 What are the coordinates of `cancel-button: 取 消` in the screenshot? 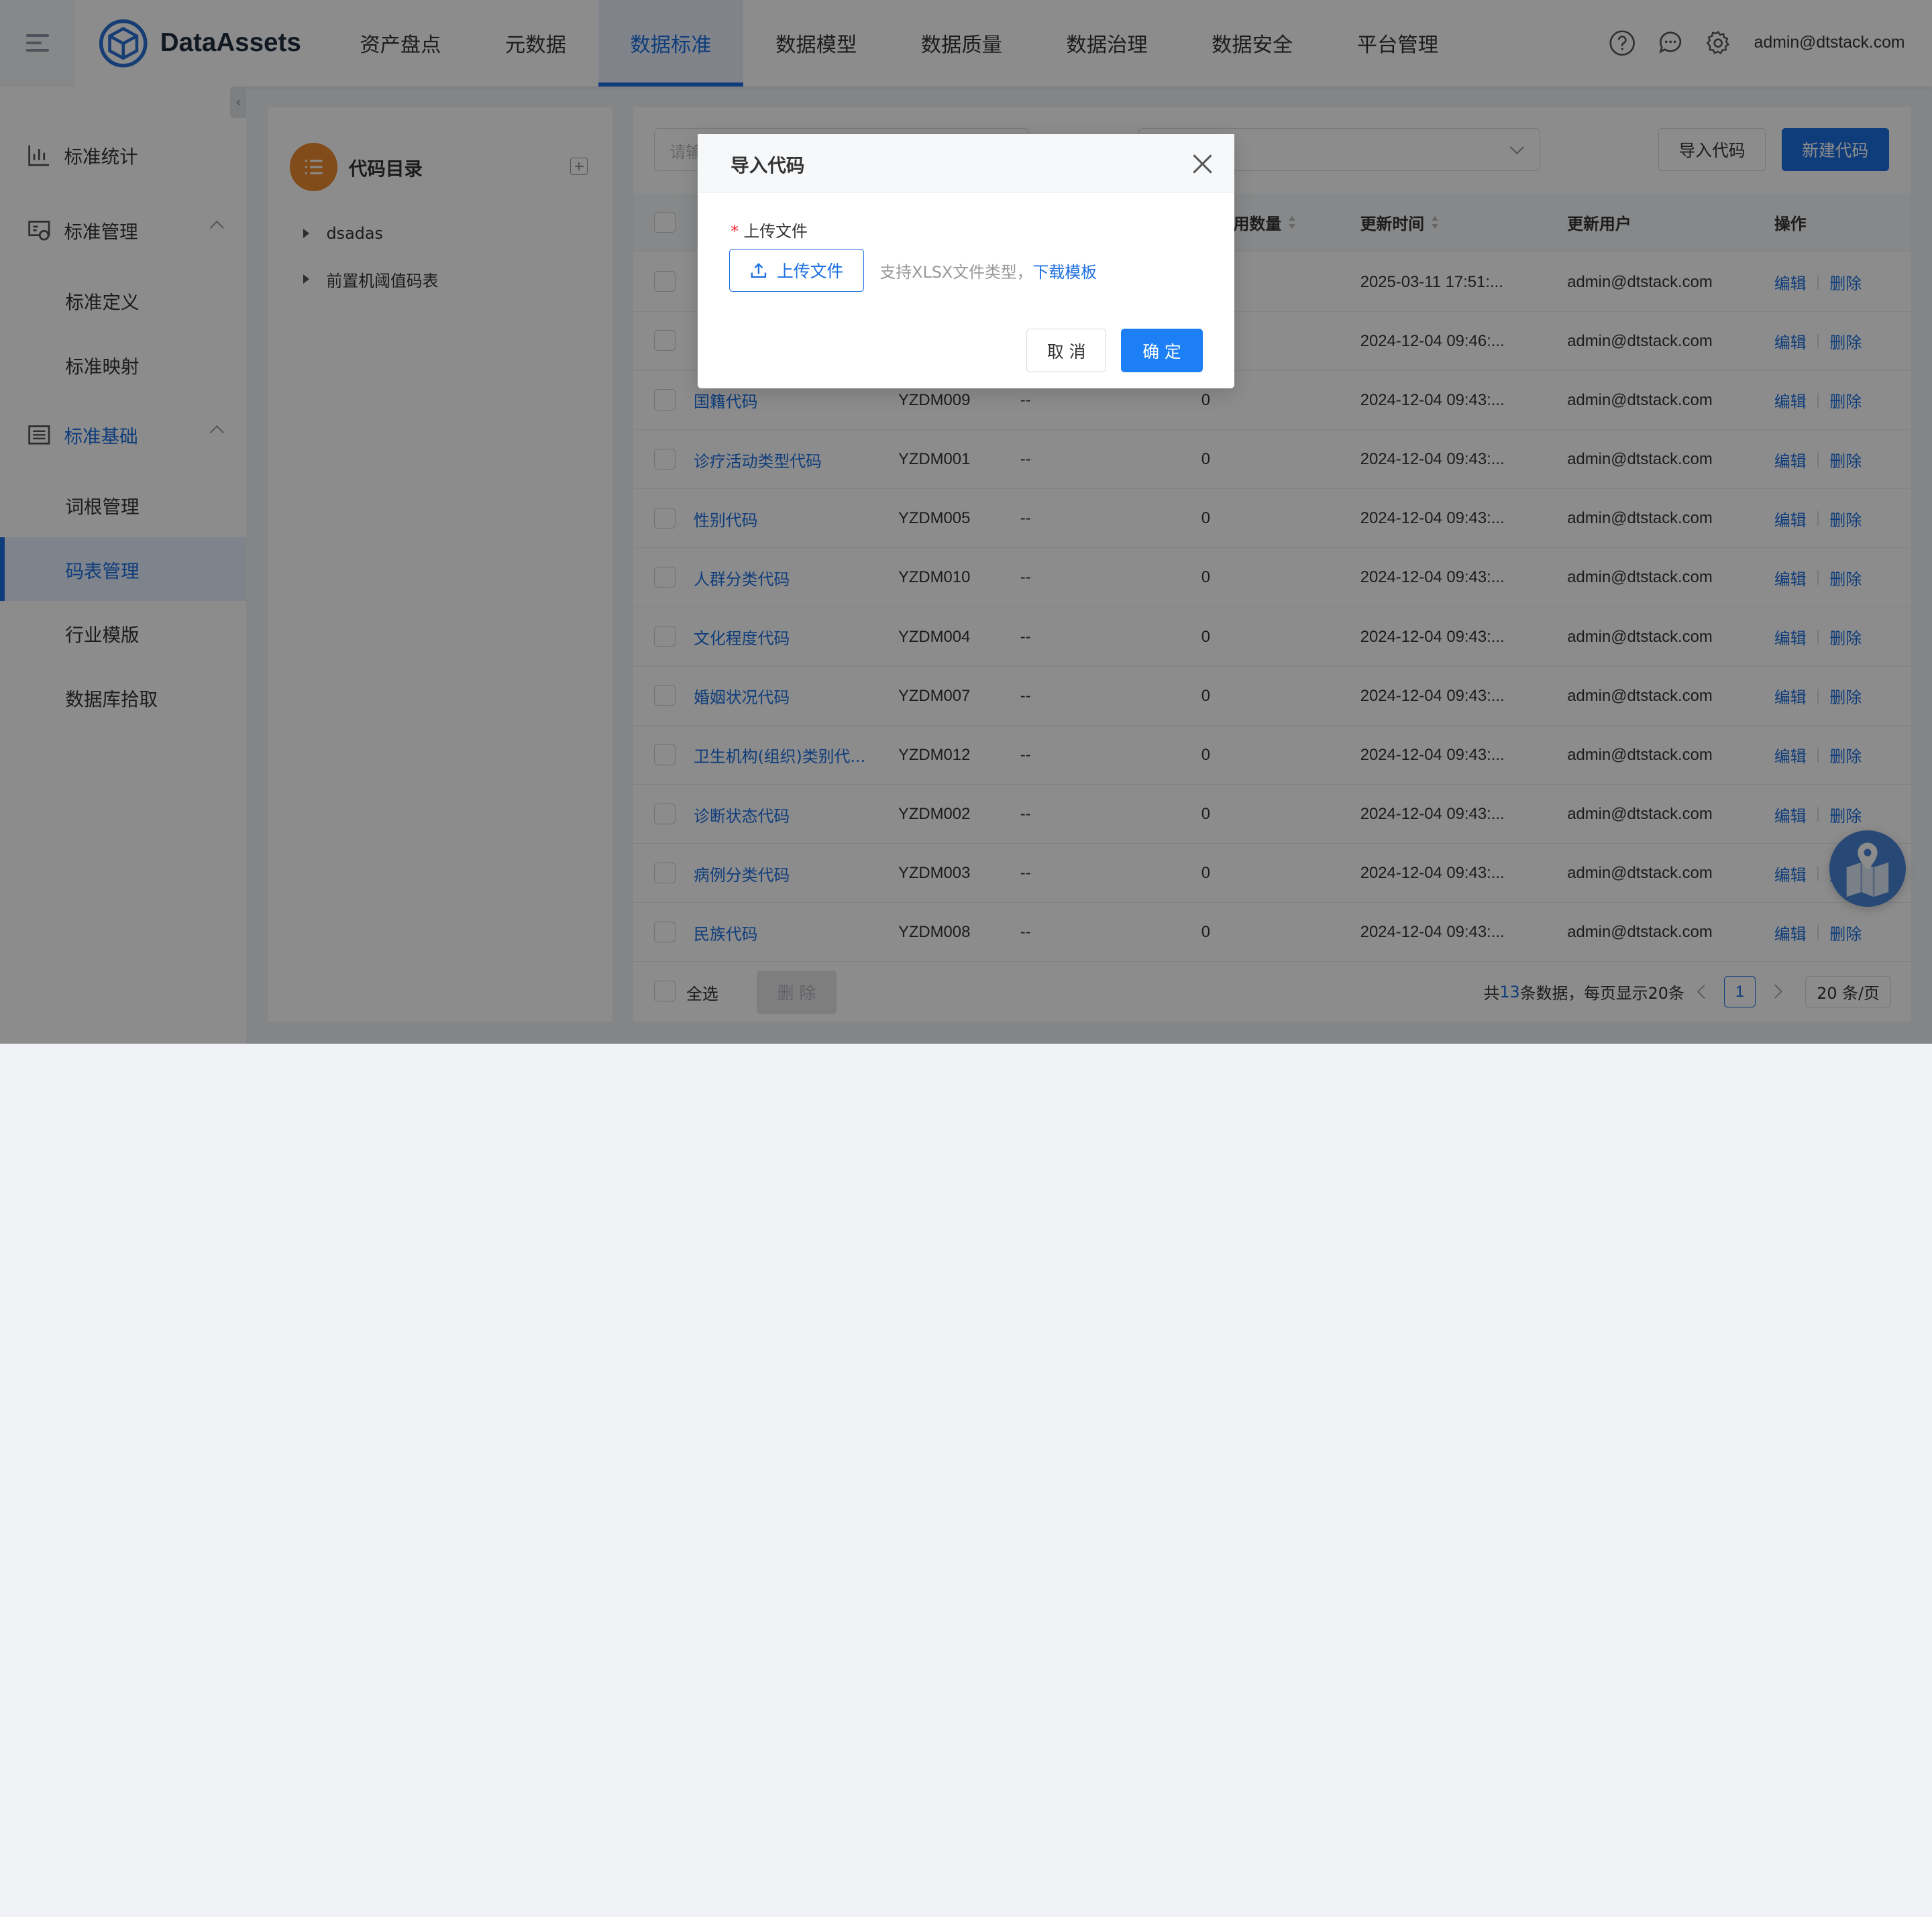 It's located at (1066, 350).